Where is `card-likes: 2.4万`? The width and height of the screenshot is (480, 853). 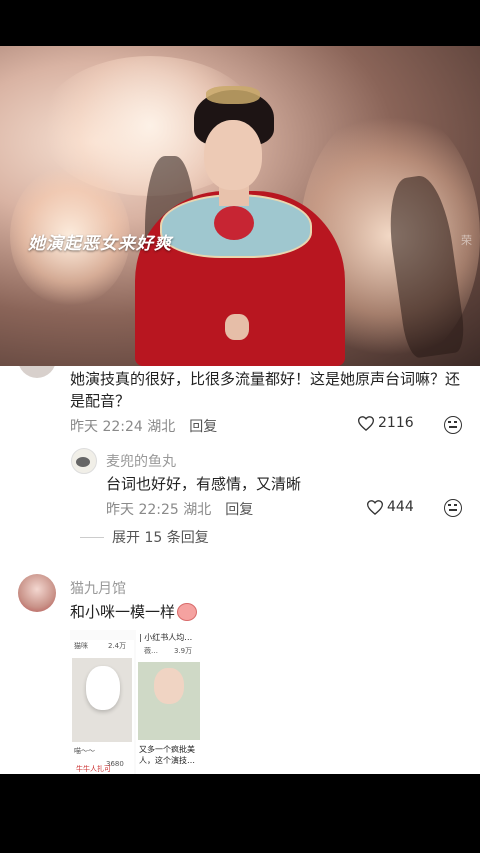
card-likes: 2.4万 is located at coordinates (117, 646).